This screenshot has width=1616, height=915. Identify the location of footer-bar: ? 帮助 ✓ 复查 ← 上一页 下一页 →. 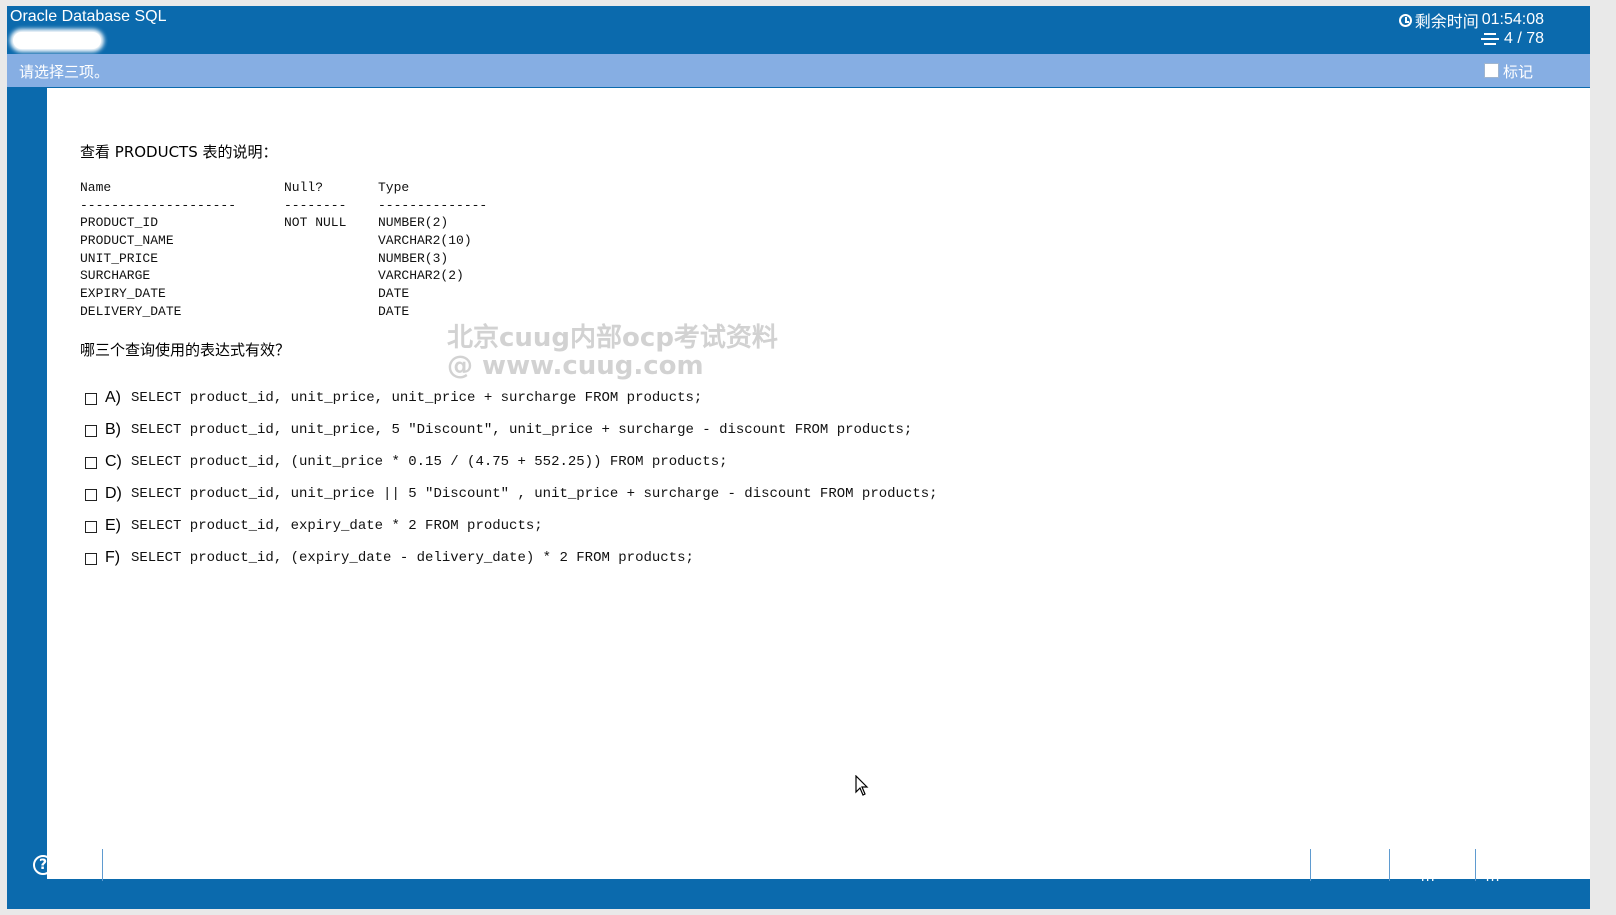
(798, 867).